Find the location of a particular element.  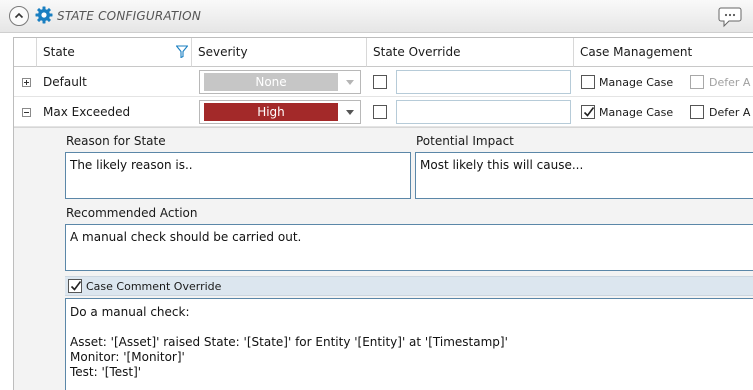

impact-label: Potential Impact is located at coordinates (465, 141).